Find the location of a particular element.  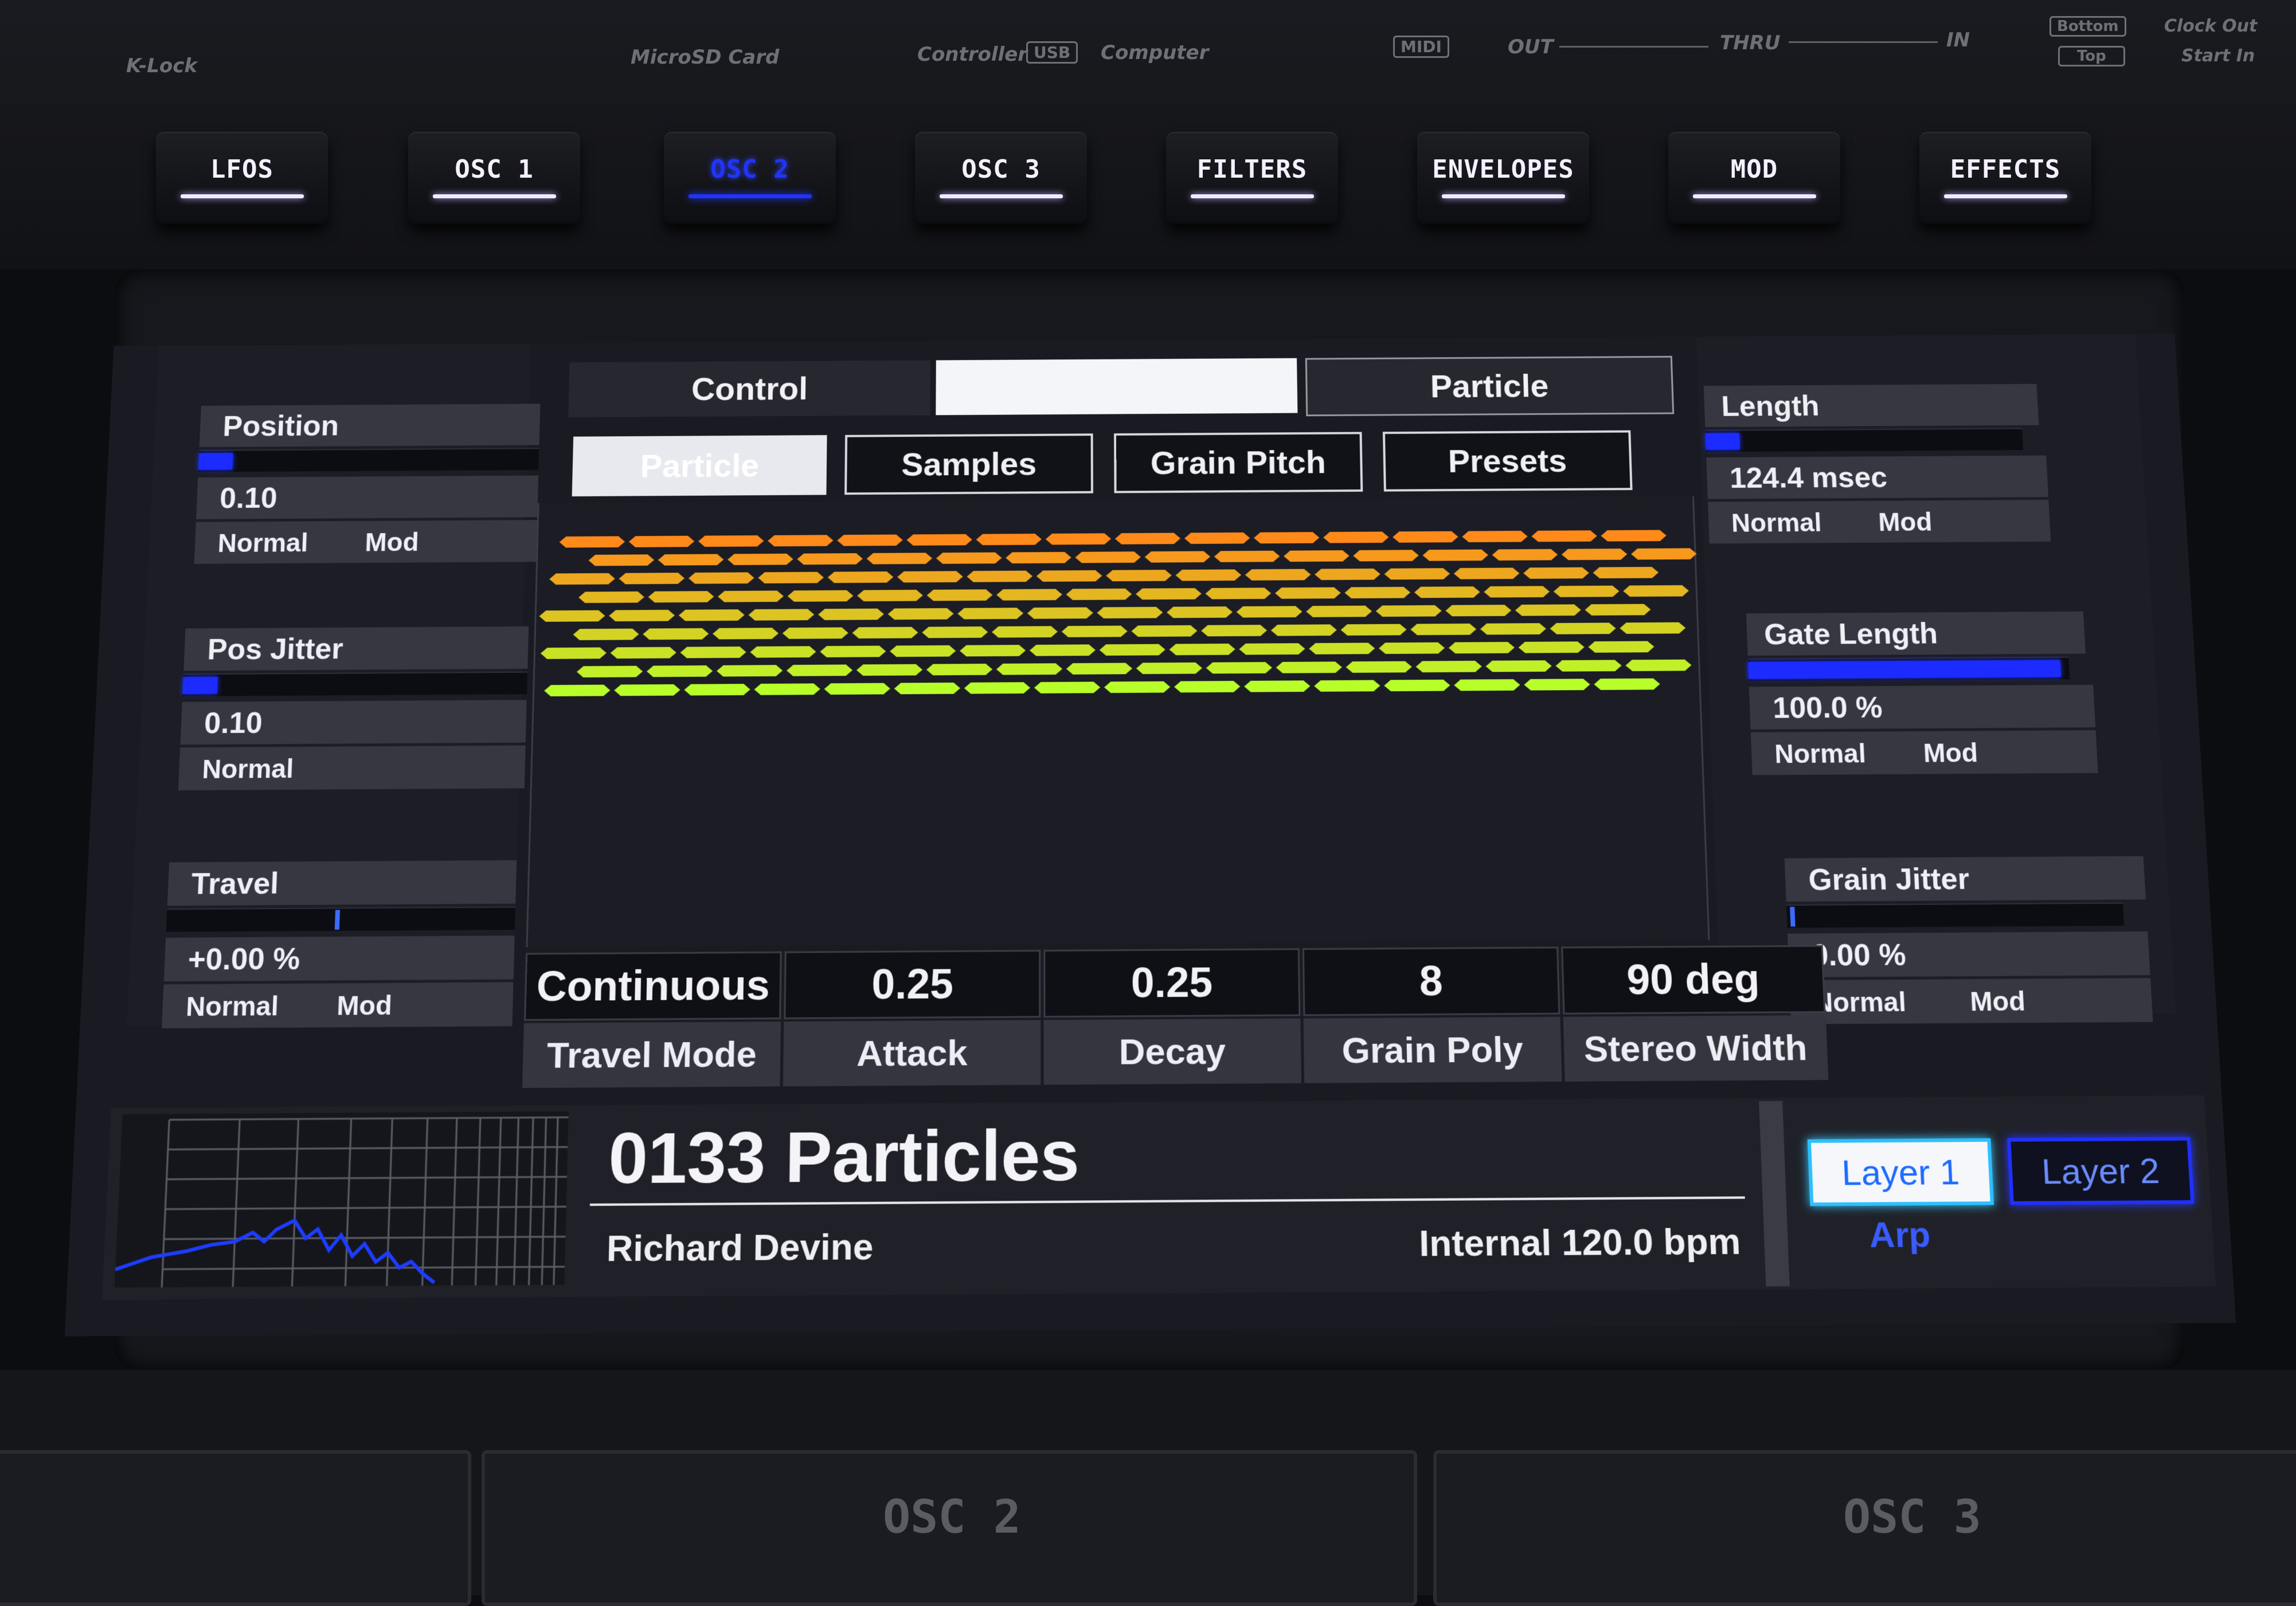

subtab-grain-pitch: Grain Pitch is located at coordinates (1238, 462).